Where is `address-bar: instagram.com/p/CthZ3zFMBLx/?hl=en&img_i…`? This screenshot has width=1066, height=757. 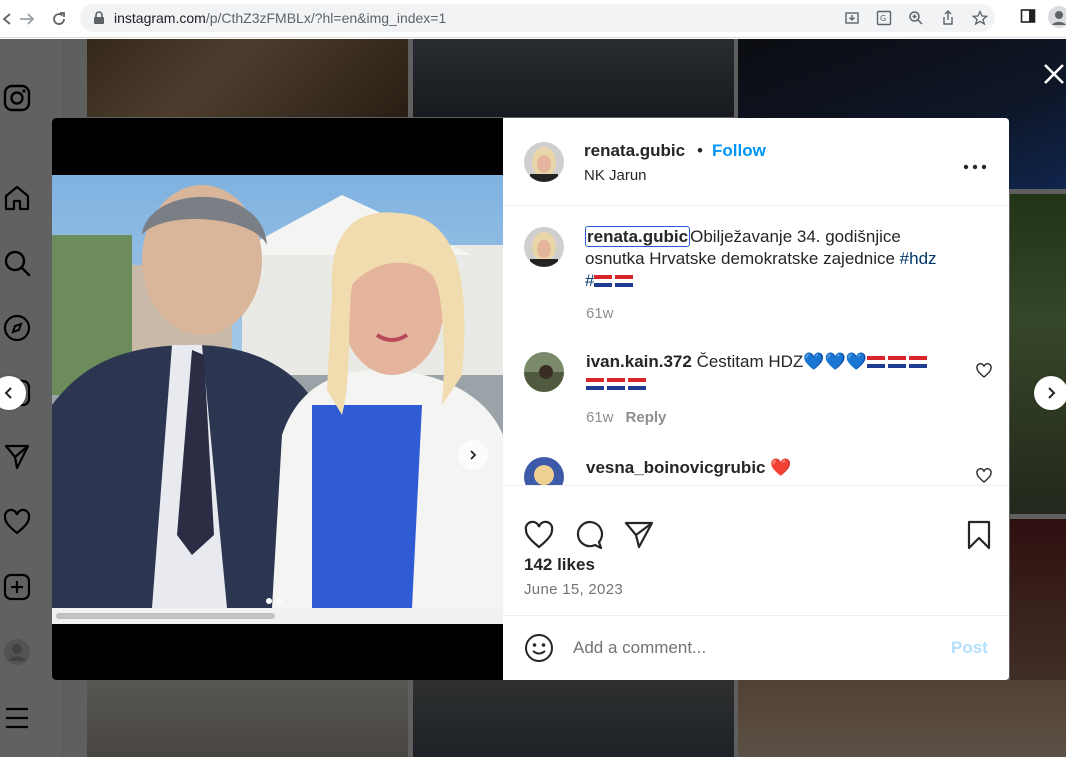 address-bar: instagram.com/p/CthZ3zFMBLx/?hl=en&img_i… is located at coordinates (537, 18).